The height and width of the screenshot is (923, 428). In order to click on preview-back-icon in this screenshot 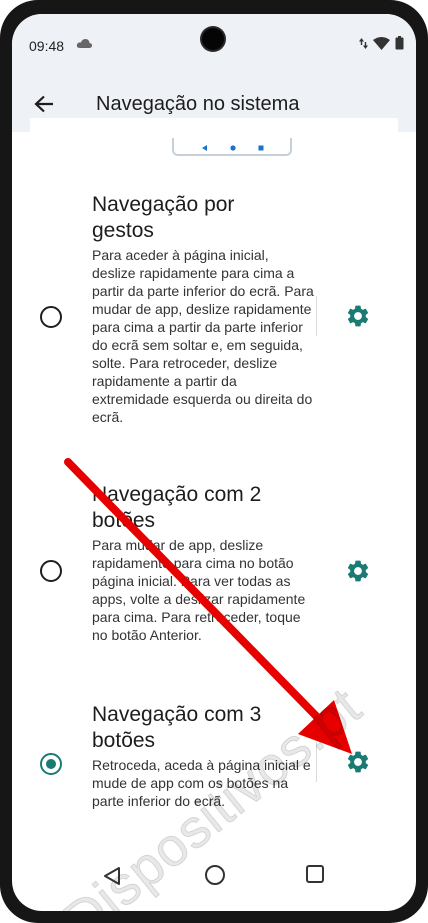, I will do `click(204, 148)`.